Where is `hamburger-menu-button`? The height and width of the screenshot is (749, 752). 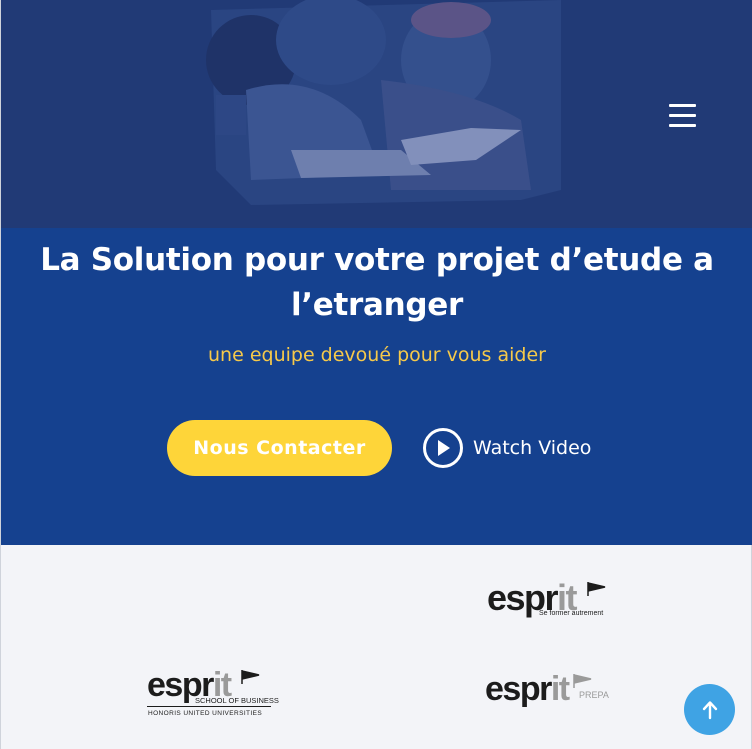
hamburger-menu-button is located at coordinates (682, 115).